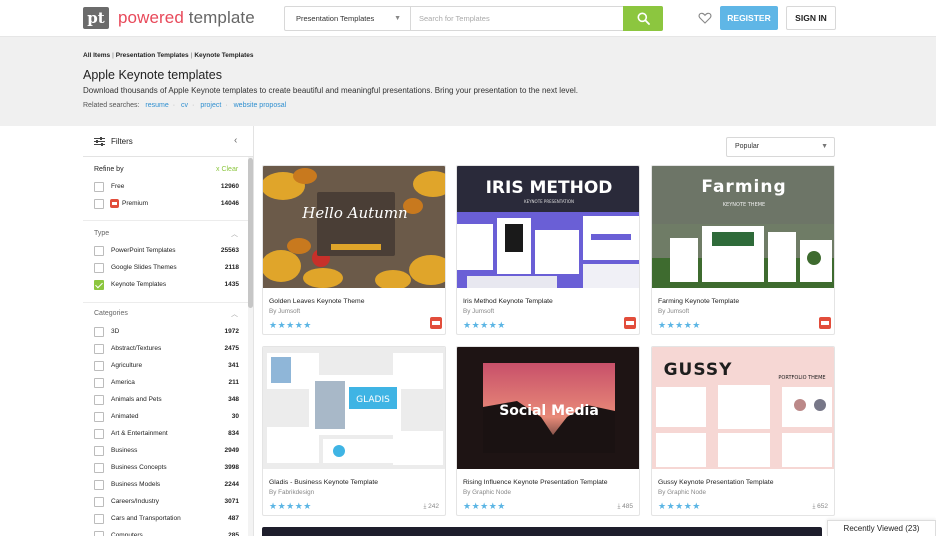 The width and height of the screenshot is (936, 536). I want to click on card-title: Golden Leaves Keynote Theme, so click(316, 301).